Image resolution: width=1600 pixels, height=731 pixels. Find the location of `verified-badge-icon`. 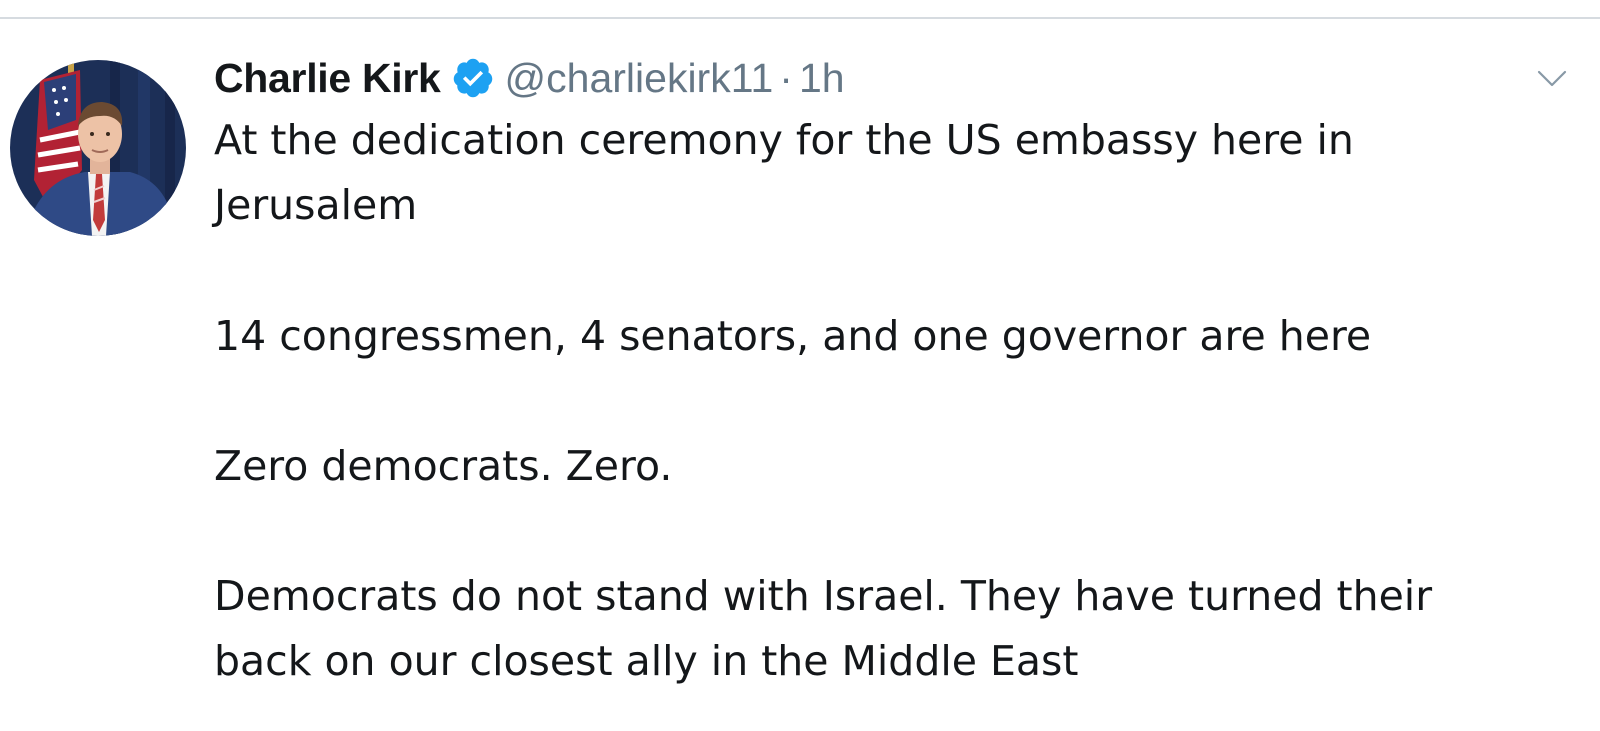

verified-badge-icon is located at coordinates (473, 78).